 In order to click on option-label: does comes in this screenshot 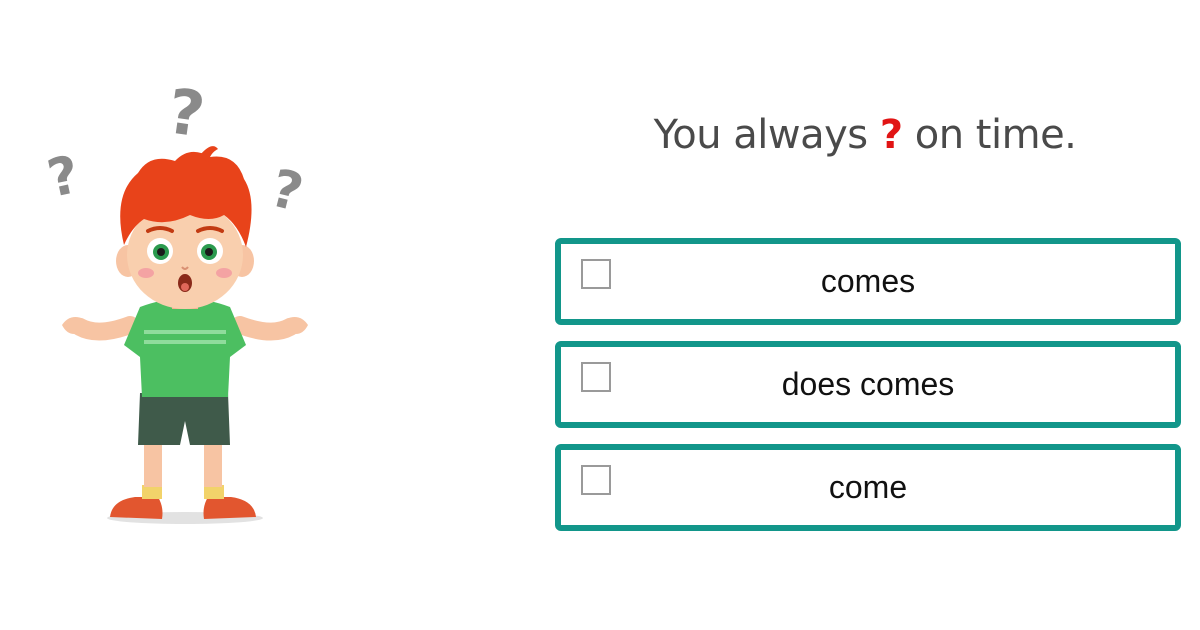, I will do `click(868, 384)`.